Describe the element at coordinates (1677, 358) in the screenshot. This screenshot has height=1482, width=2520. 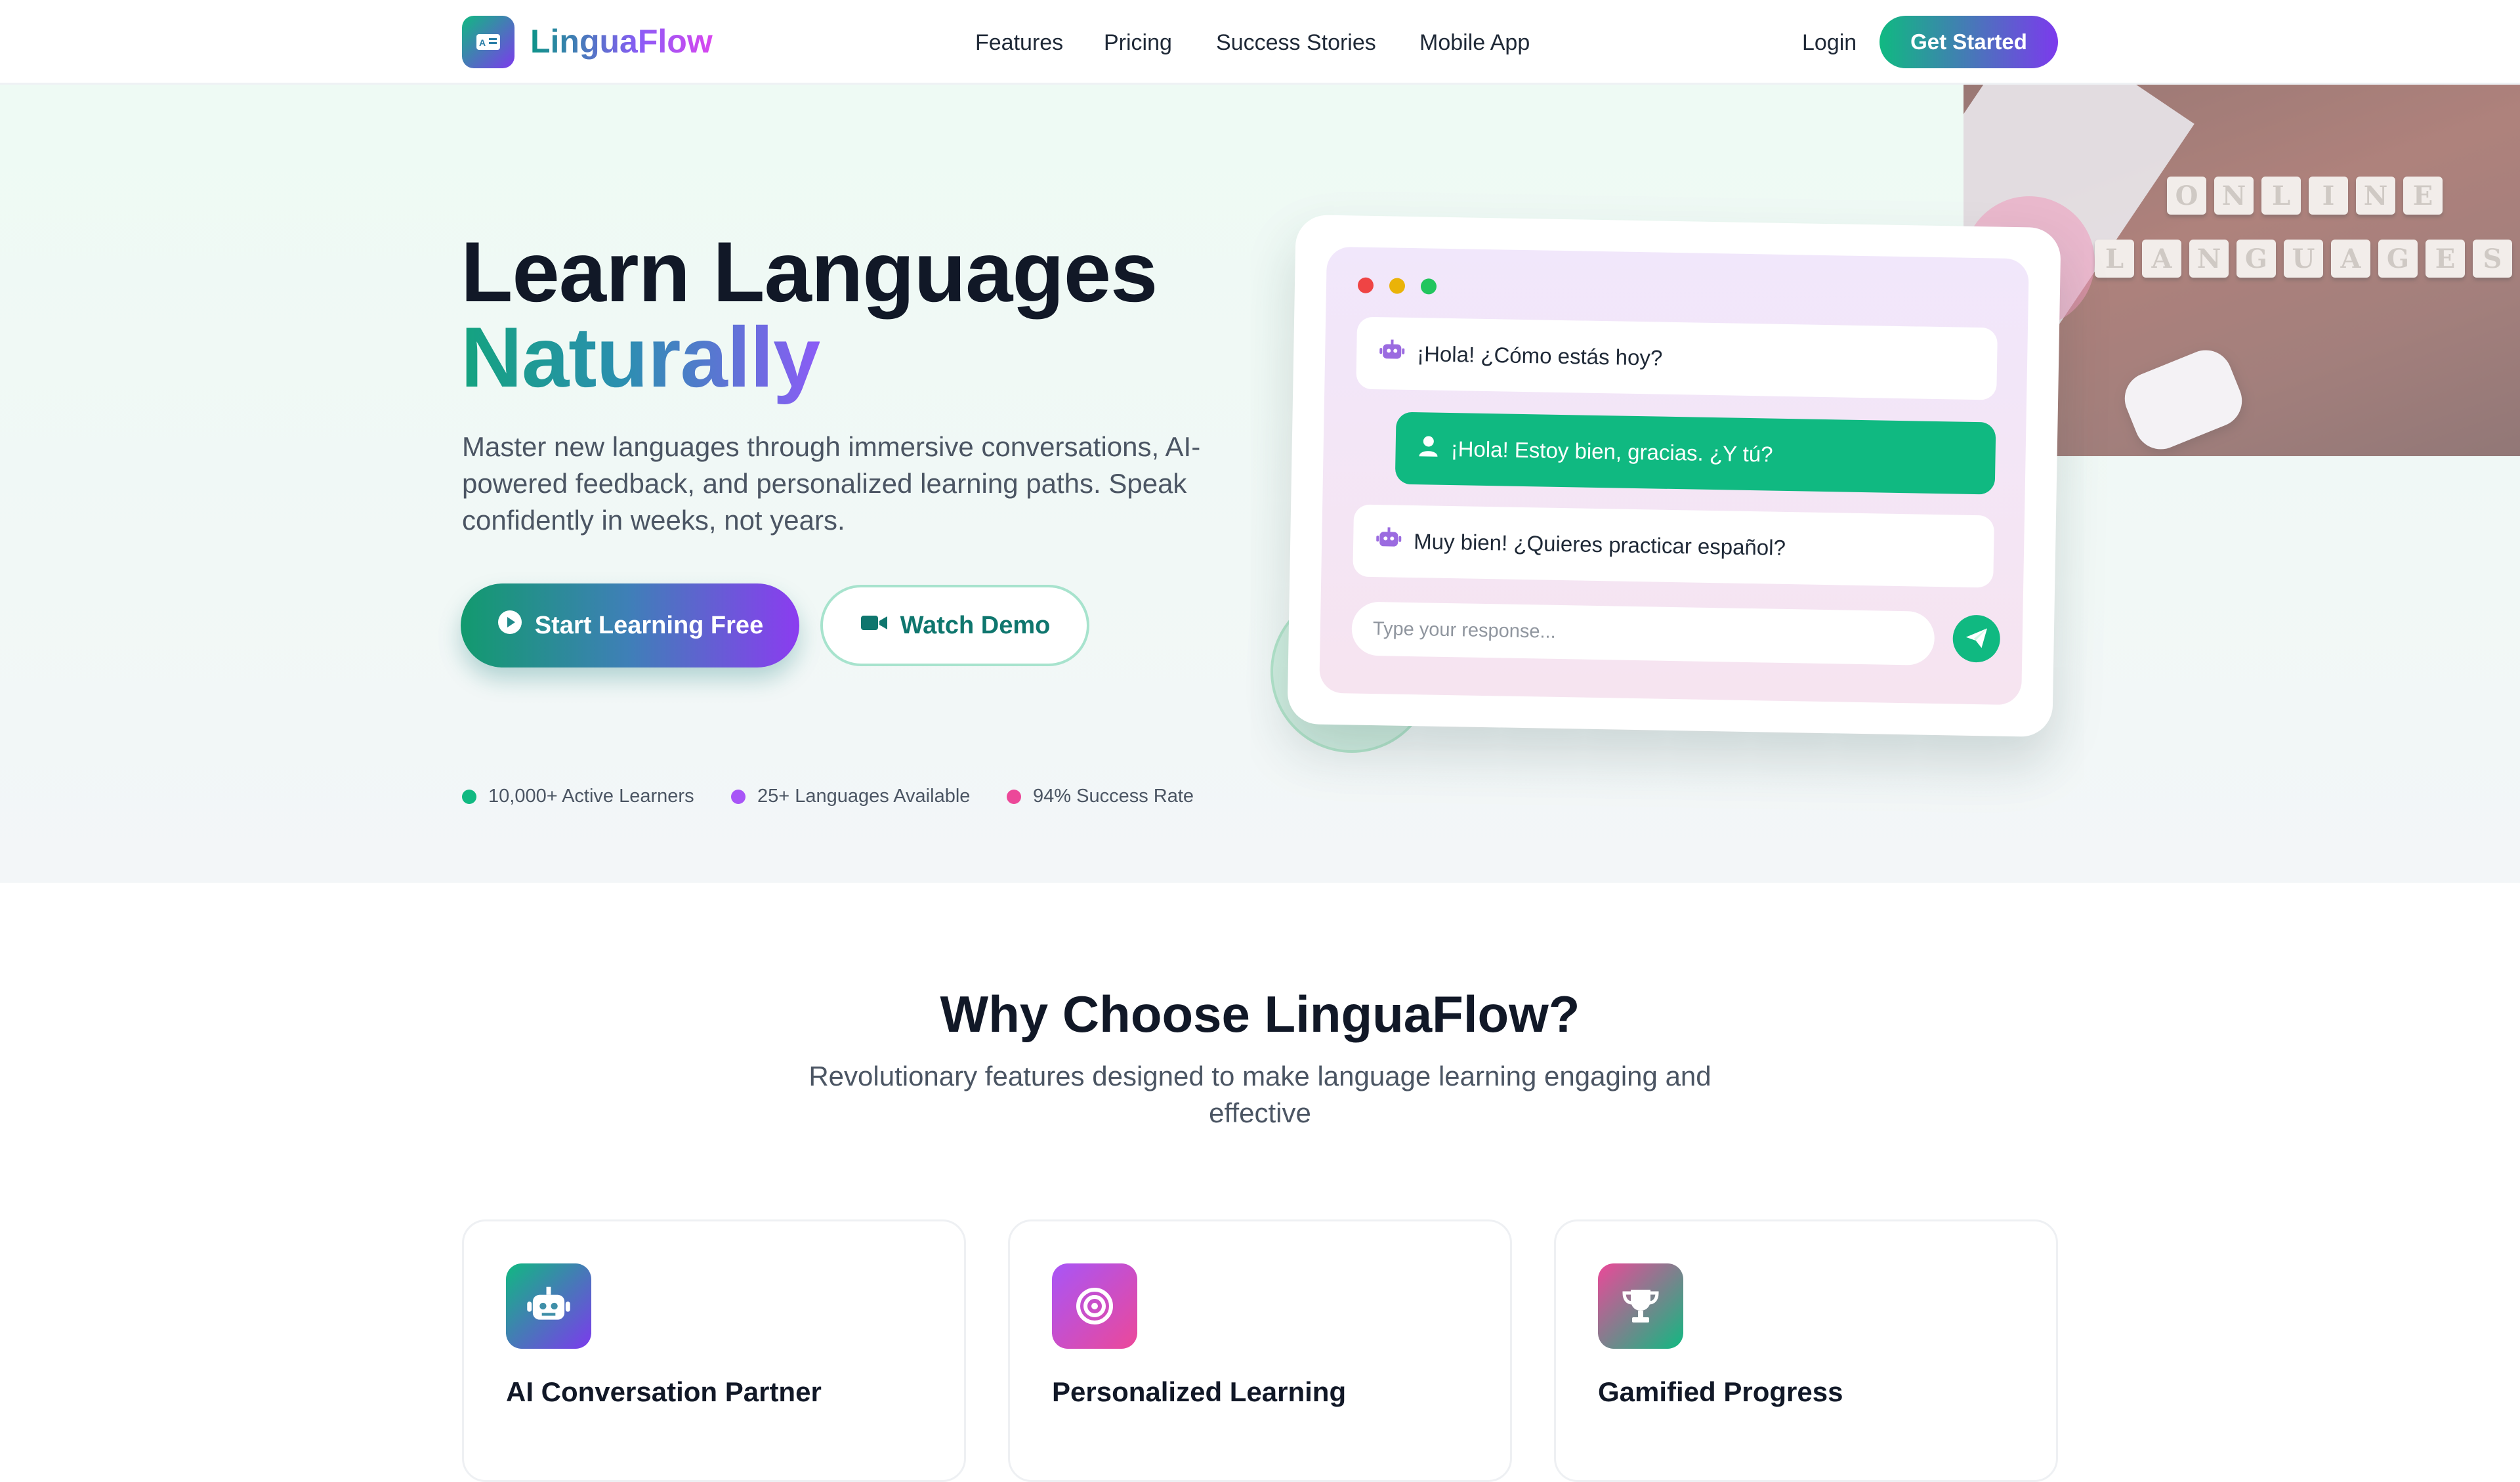
I see `chat-message-bot: ¡Hola! ¿Cómo estás hoy?` at that location.